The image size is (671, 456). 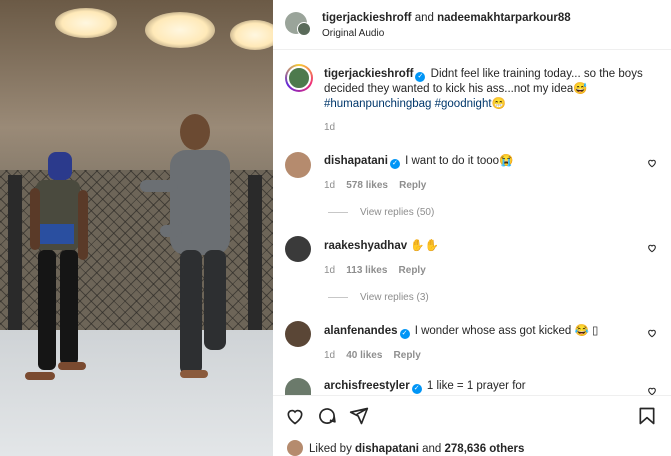 What do you see at coordinates (472, 415) in the screenshot?
I see `action-bar` at bounding box center [472, 415].